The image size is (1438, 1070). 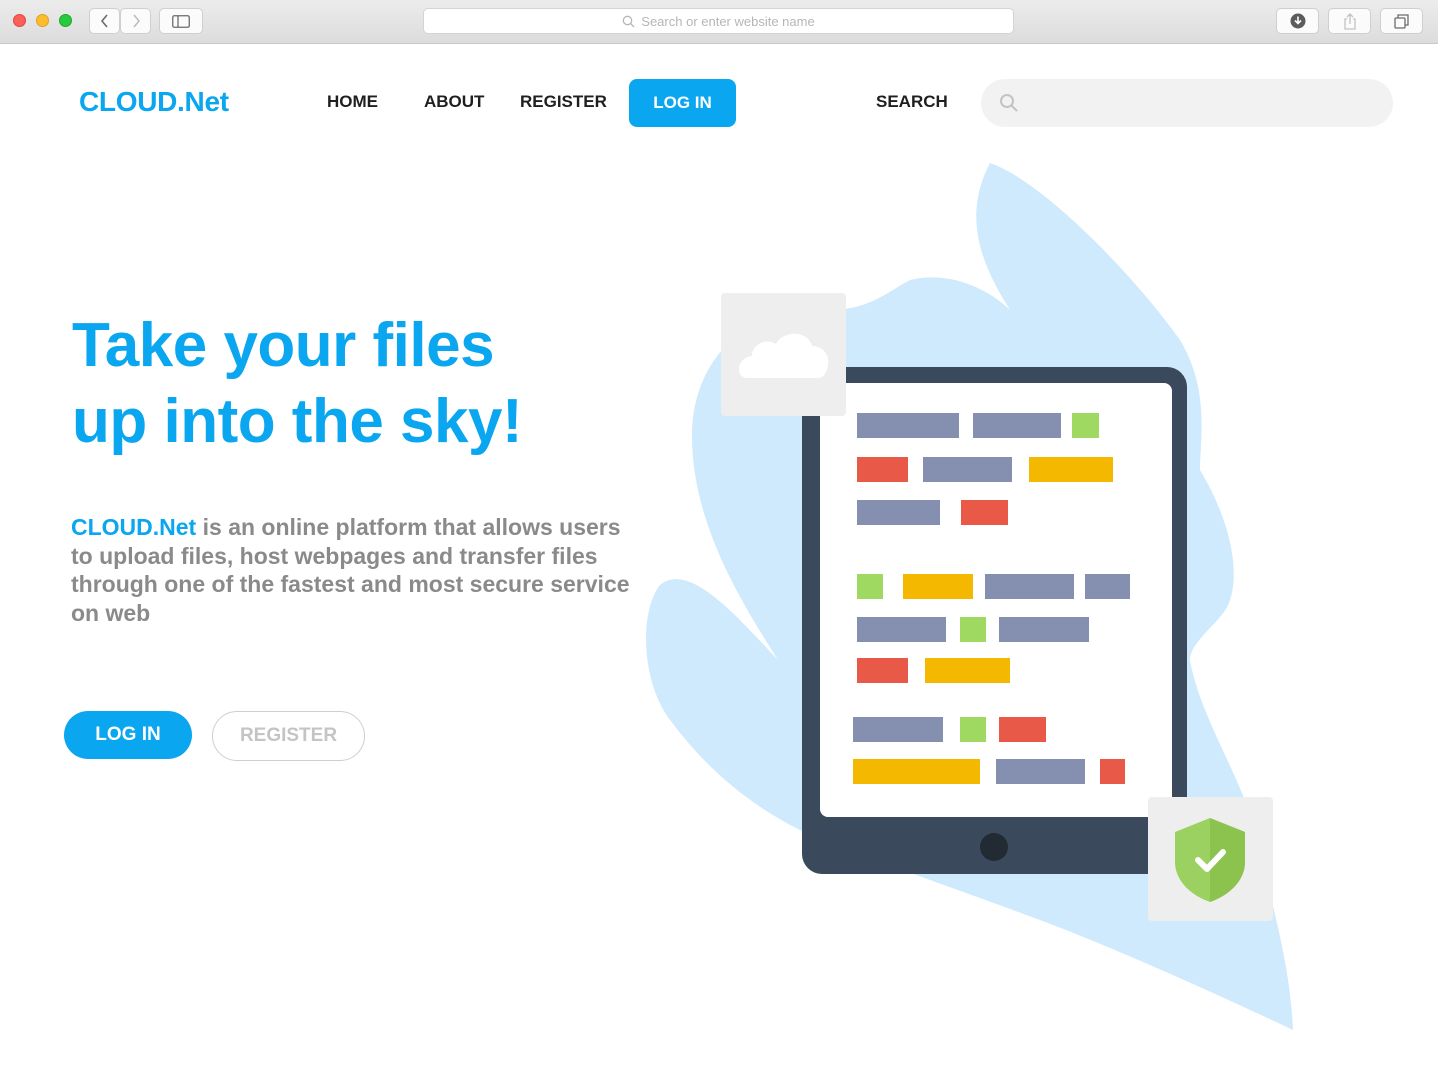 What do you see at coordinates (912, 101) in the screenshot?
I see `search-label: SEARCH` at bounding box center [912, 101].